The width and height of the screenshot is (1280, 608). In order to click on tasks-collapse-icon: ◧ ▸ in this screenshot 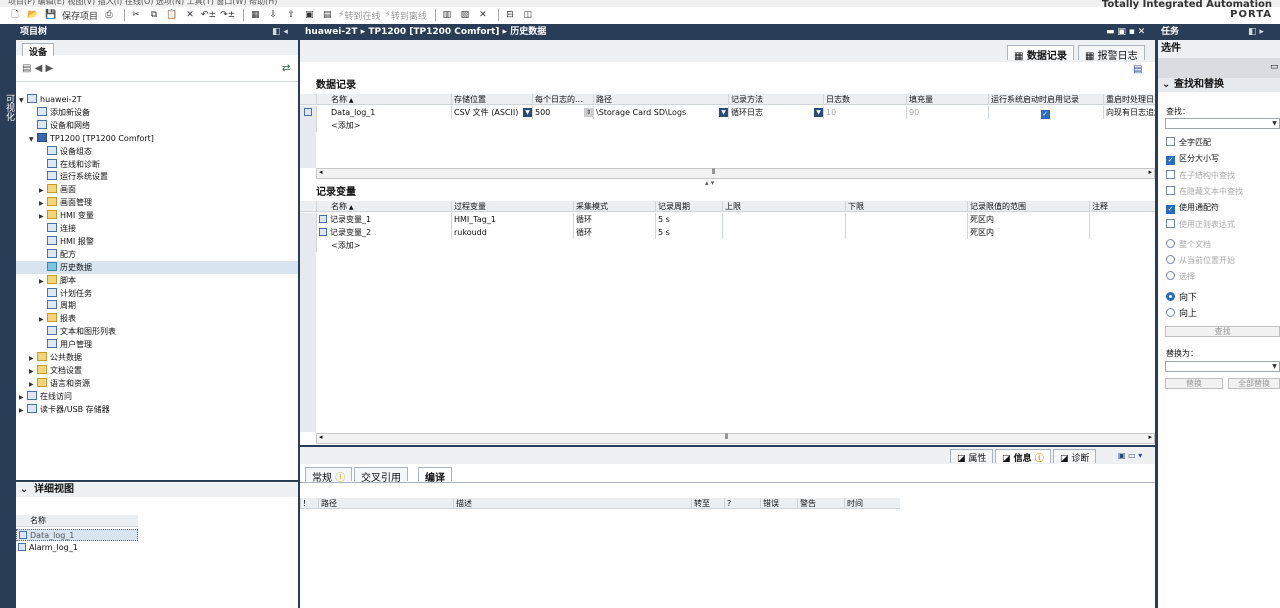, I will do `click(1256, 32)`.